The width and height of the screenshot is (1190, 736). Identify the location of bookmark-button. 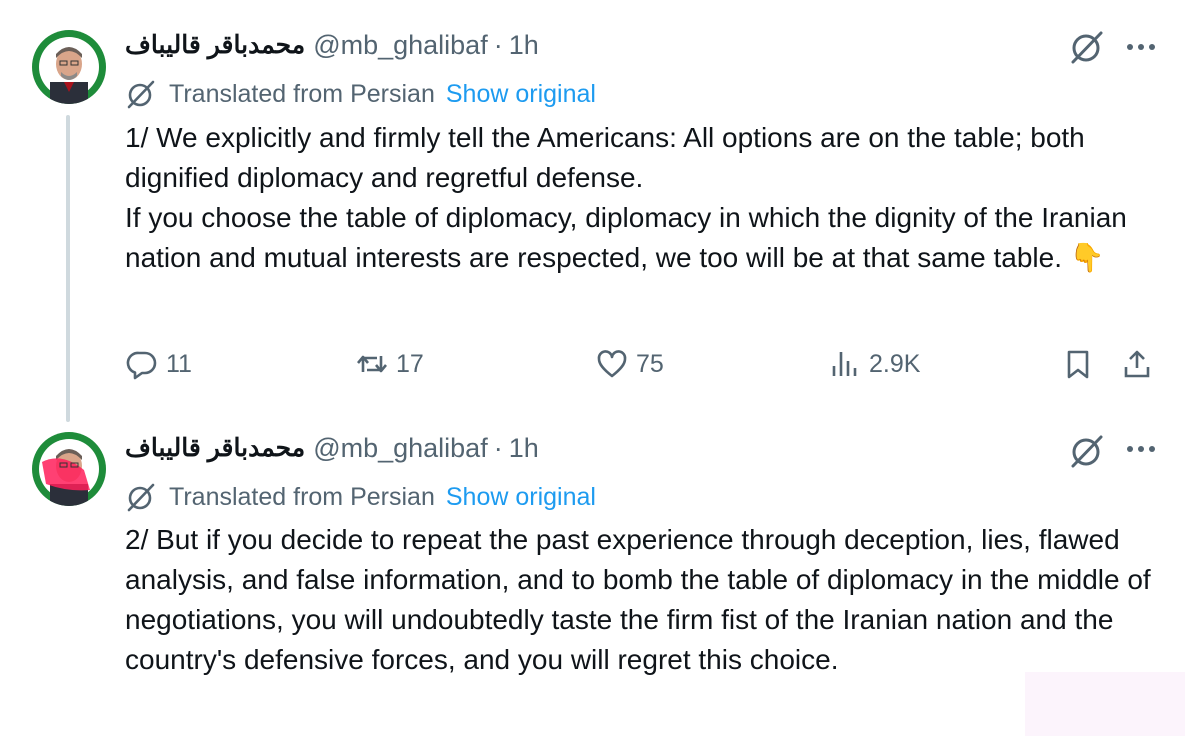
(1078, 364).